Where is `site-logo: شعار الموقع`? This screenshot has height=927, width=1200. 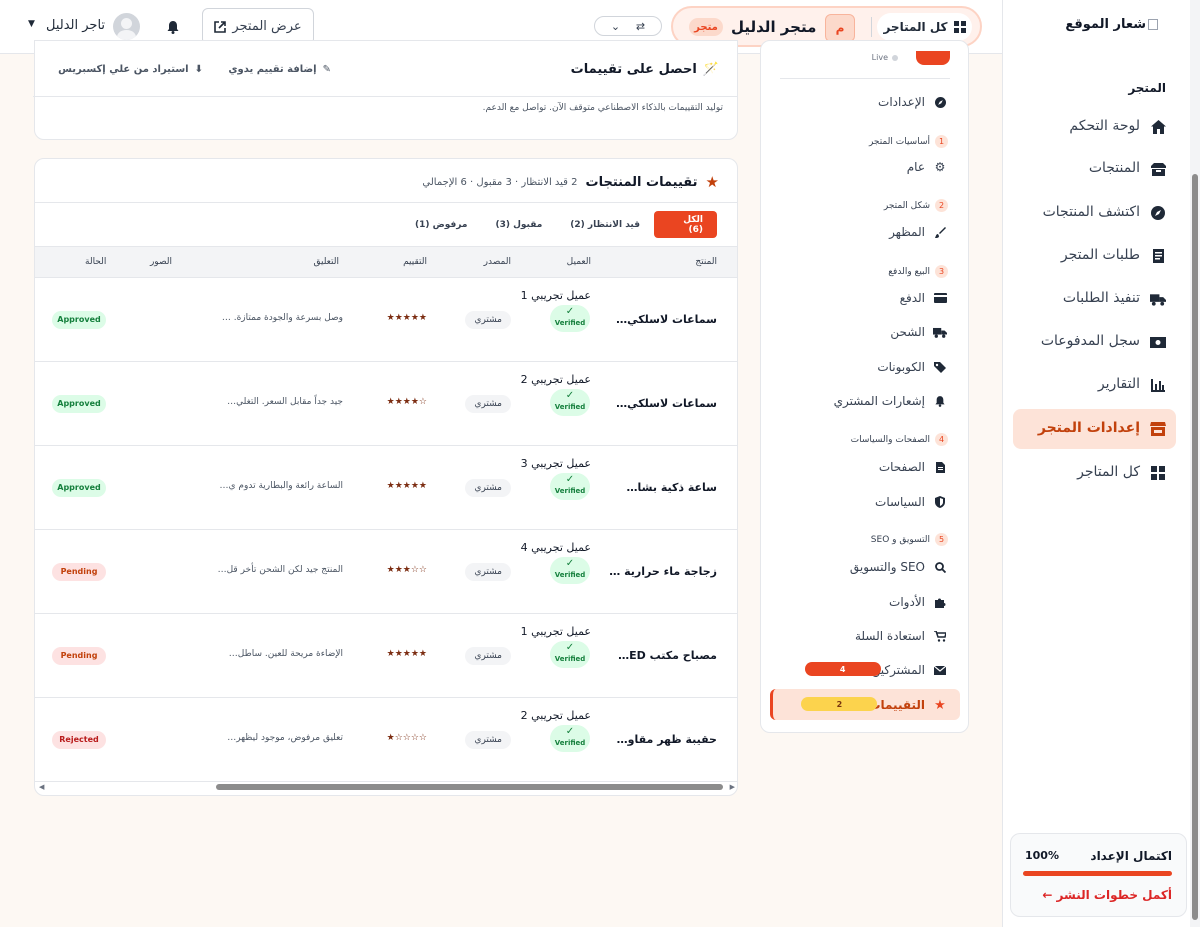 site-logo: شعار الموقع is located at coordinates (1111, 24).